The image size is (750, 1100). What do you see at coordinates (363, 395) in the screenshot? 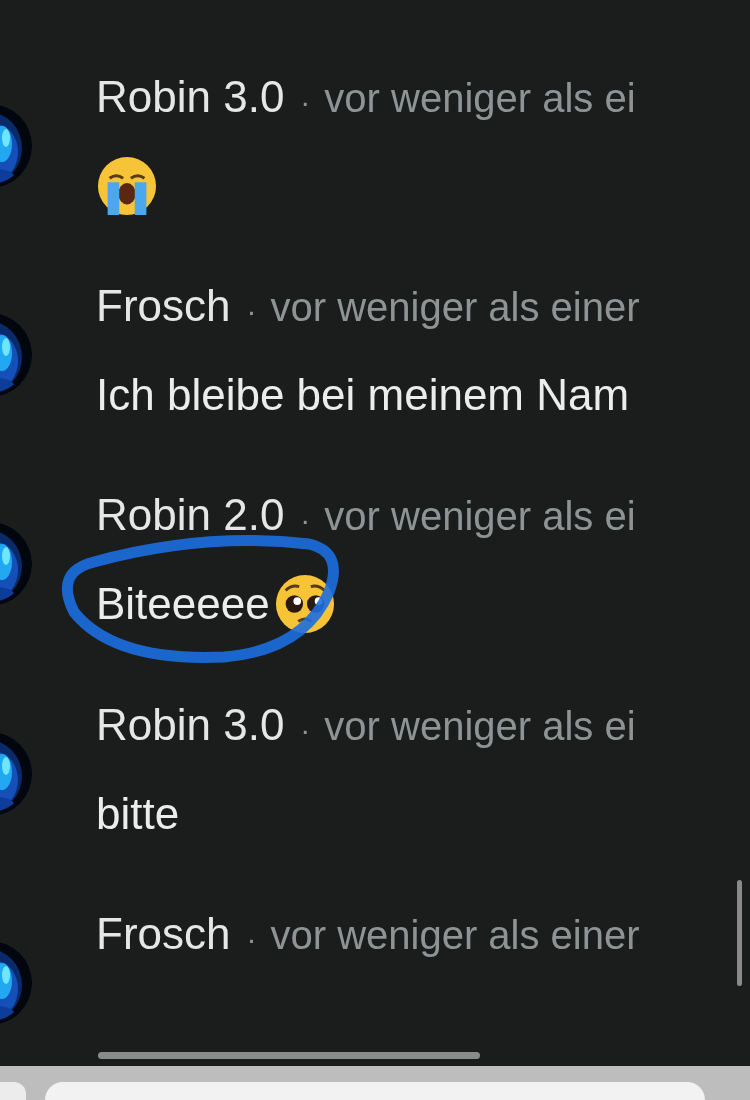
I see `message-text: Ich bleibe bei meinem Nam` at bounding box center [363, 395].